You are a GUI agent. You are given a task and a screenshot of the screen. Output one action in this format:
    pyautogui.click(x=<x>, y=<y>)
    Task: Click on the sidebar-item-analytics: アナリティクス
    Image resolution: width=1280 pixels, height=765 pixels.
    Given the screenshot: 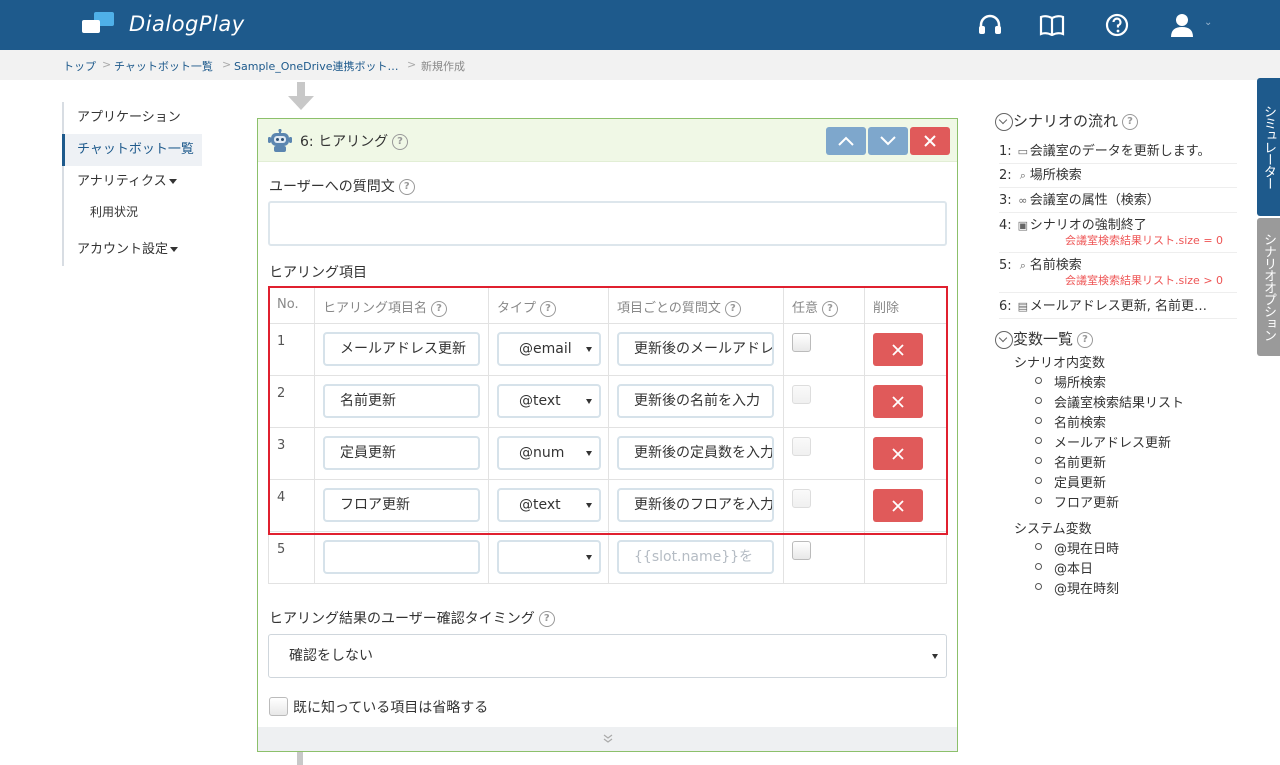 What is the action you would take?
    pyautogui.click(x=132, y=182)
    